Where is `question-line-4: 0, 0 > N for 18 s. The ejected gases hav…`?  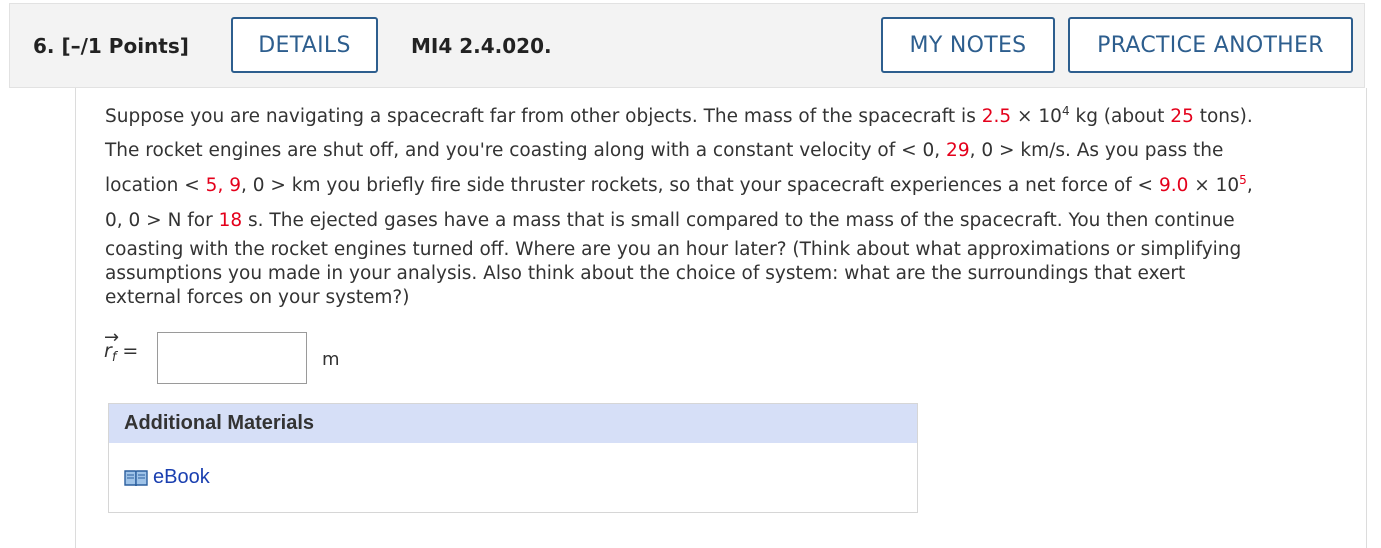
question-line-4: 0, 0 > N for 18 s. The ejected gases hav… is located at coordinates (670, 220).